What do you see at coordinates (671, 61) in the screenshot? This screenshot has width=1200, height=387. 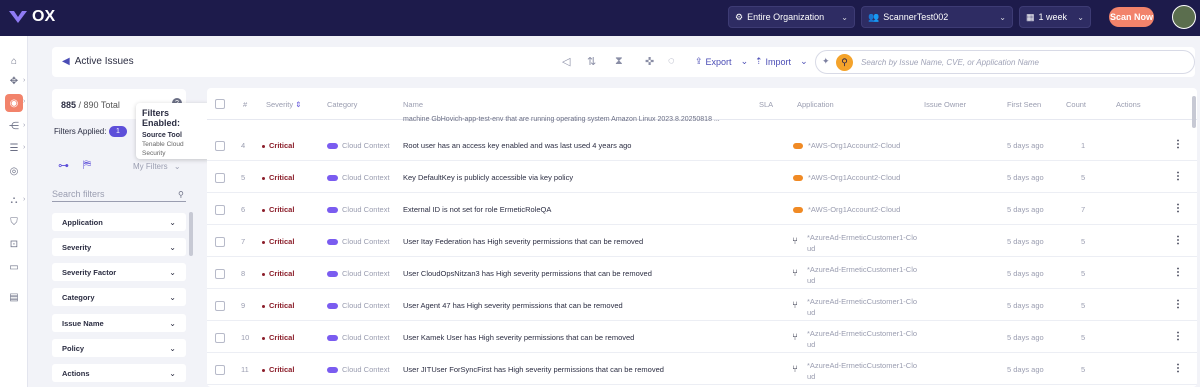 I see `comment-icon: ◌` at bounding box center [671, 61].